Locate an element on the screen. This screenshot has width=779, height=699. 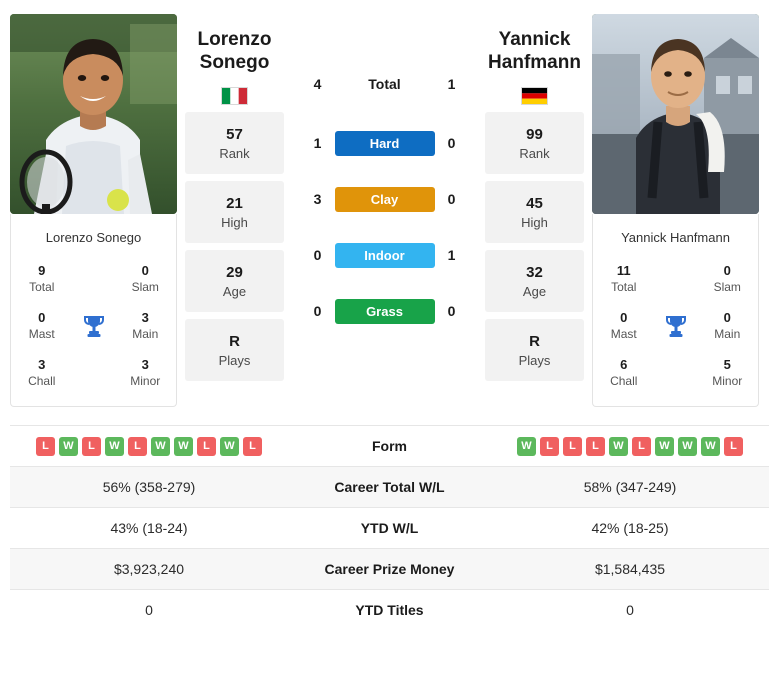
right-chall-label: Chall is located at coordinates (624, 381).